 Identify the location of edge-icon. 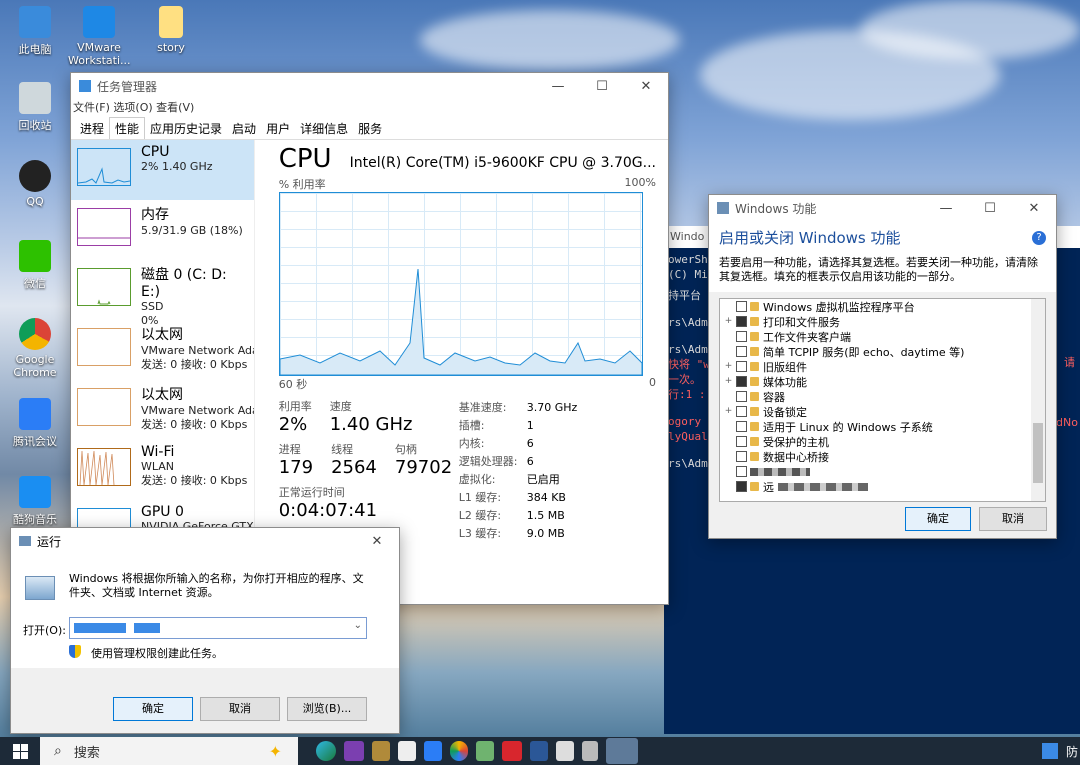
(326, 751).